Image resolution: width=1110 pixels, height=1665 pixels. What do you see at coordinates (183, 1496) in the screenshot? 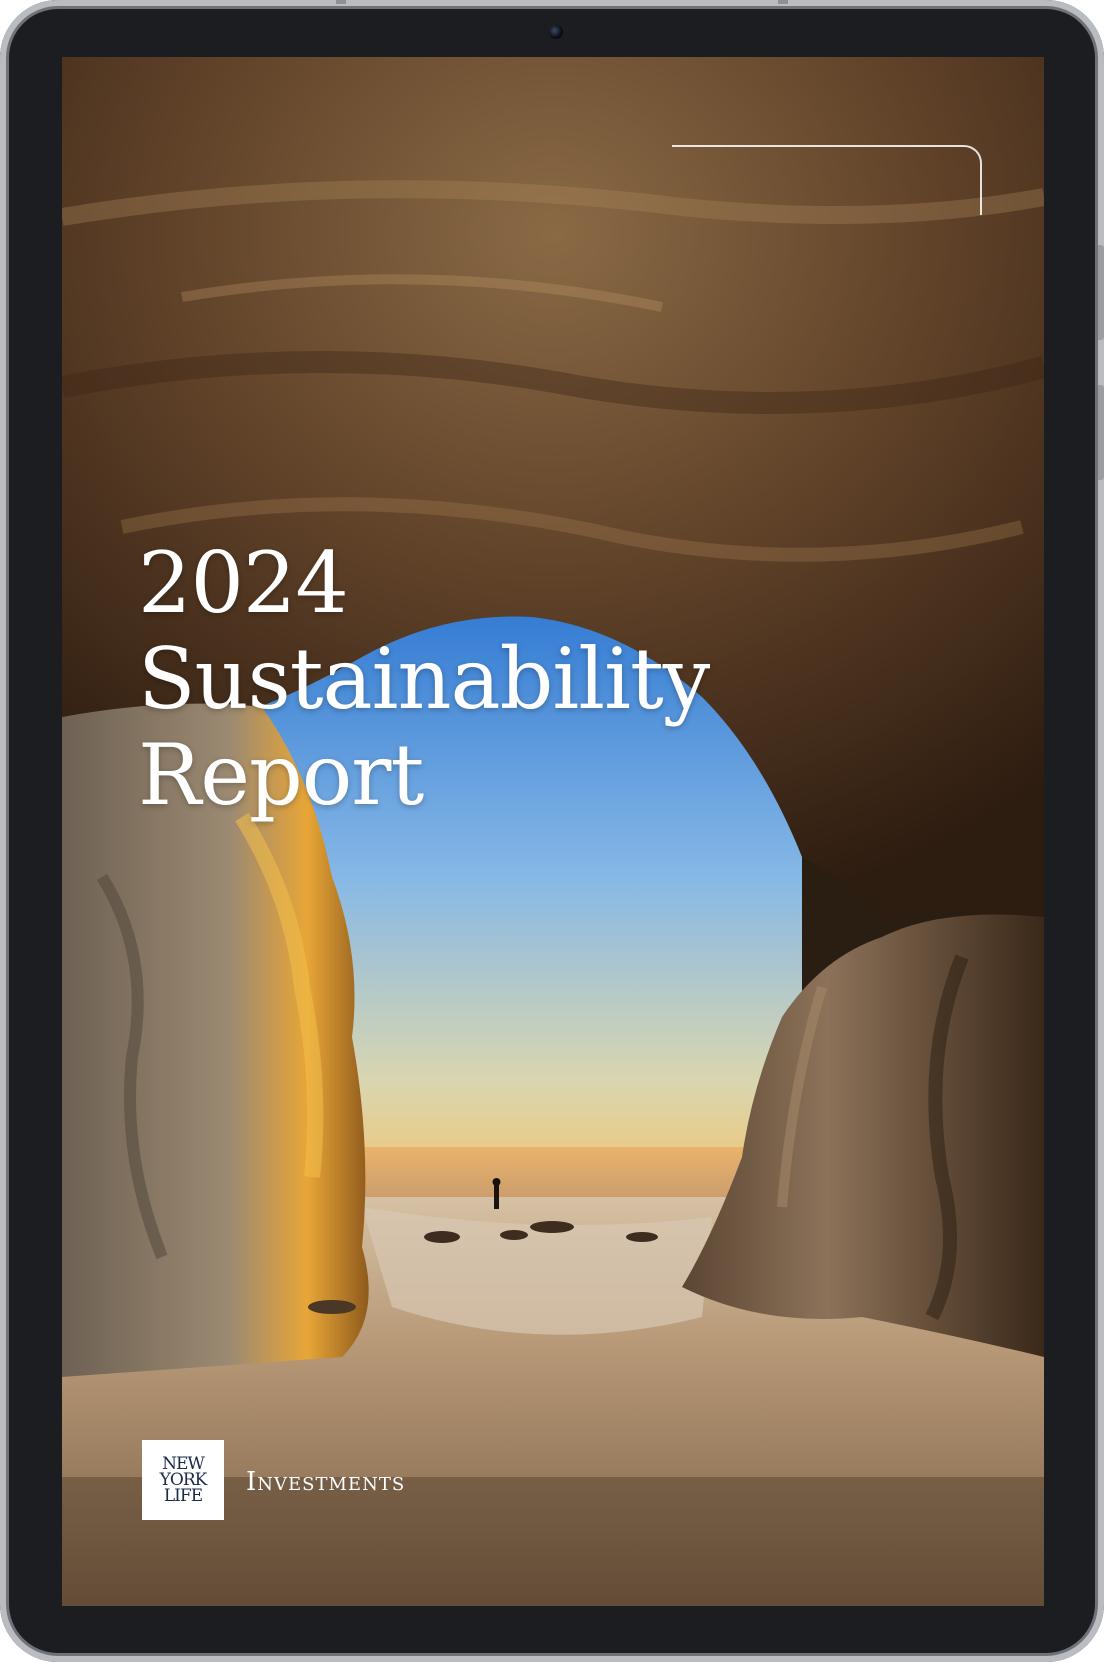
I see `logo-text-line-3: LIFE` at bounding box center [183, 1496].